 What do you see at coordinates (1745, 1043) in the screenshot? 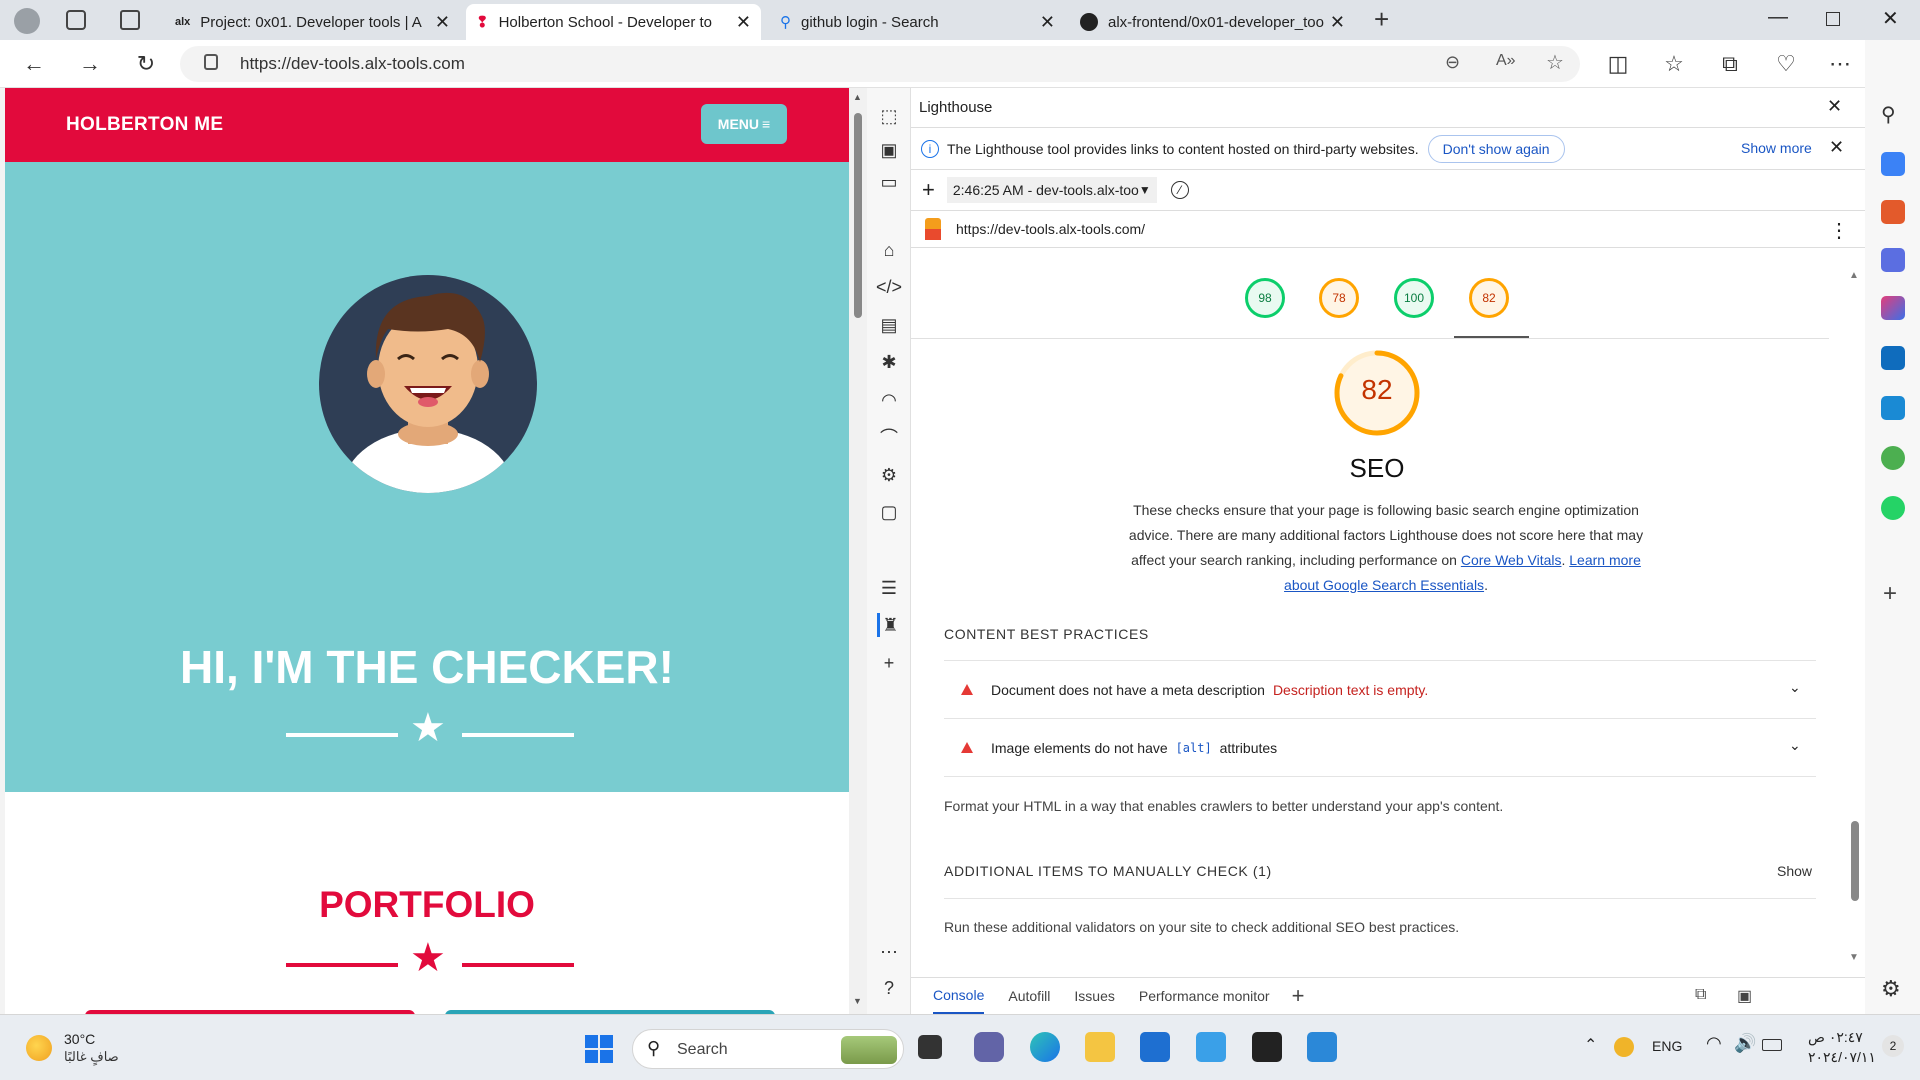
I see `volume-icon: 🔊` at bounding box center [1745, 1043].